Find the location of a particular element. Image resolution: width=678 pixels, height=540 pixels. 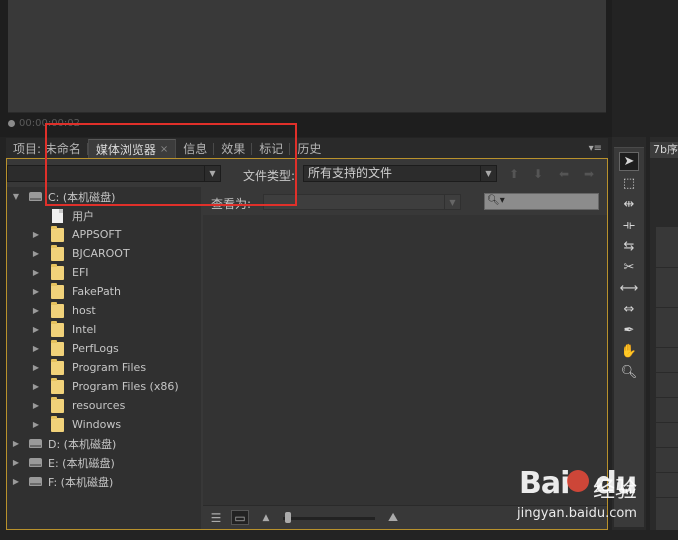

tree-item-folder: ▶ Program Files is located at coordinates (88, 367).